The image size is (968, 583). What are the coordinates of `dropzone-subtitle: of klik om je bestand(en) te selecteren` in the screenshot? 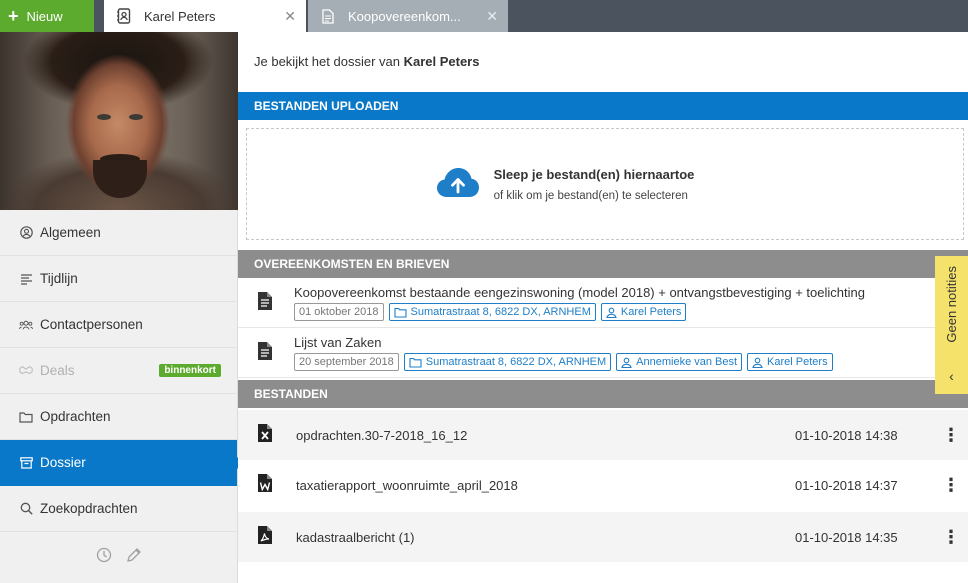 It's located at (590, 195).